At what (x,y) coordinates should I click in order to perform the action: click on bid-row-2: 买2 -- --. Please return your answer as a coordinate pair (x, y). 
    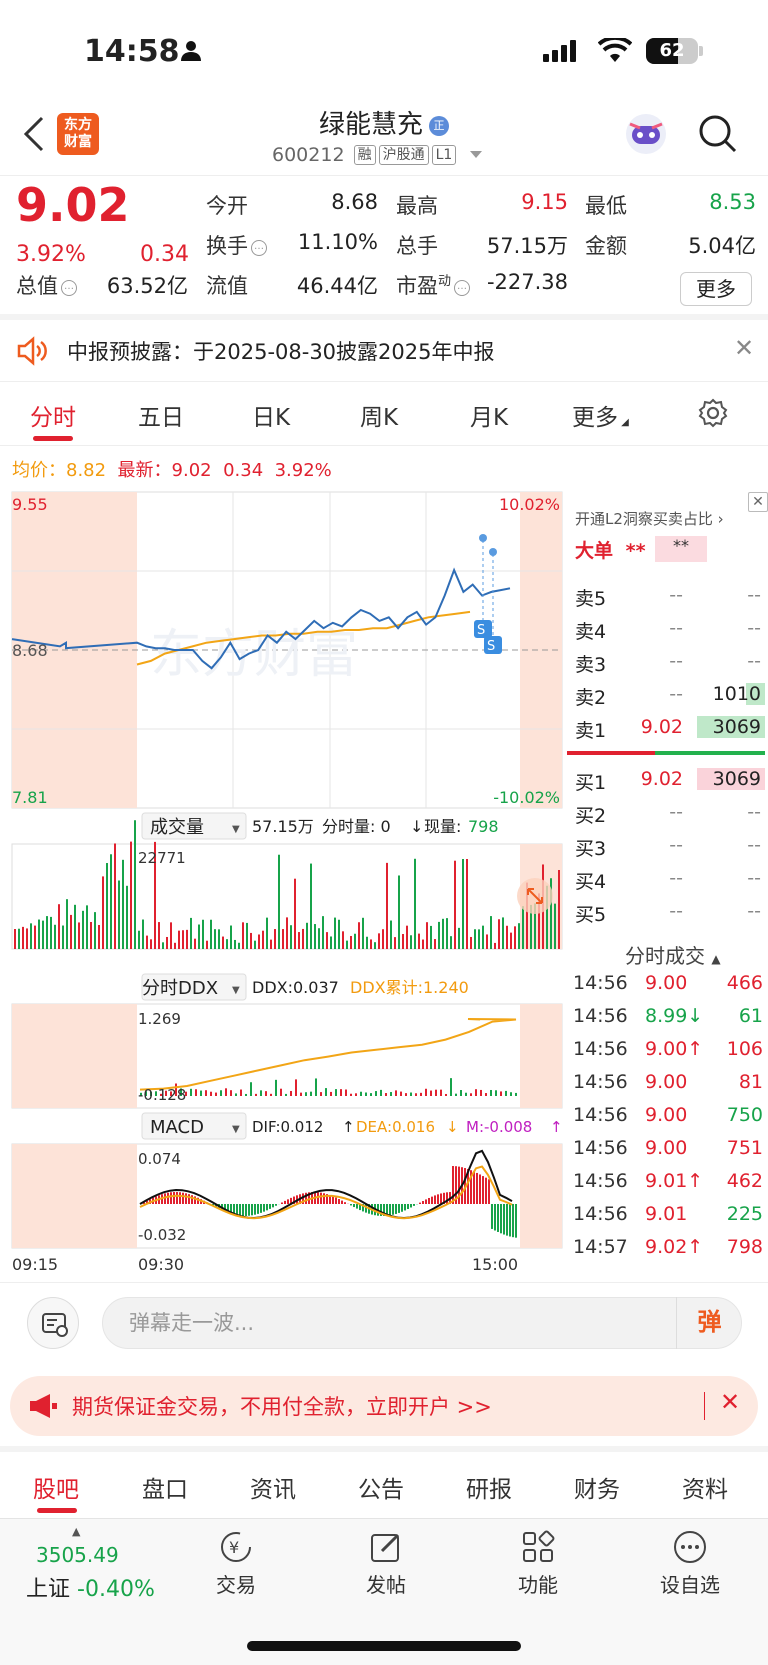
    Looking at the image, I should click on (670, 816).